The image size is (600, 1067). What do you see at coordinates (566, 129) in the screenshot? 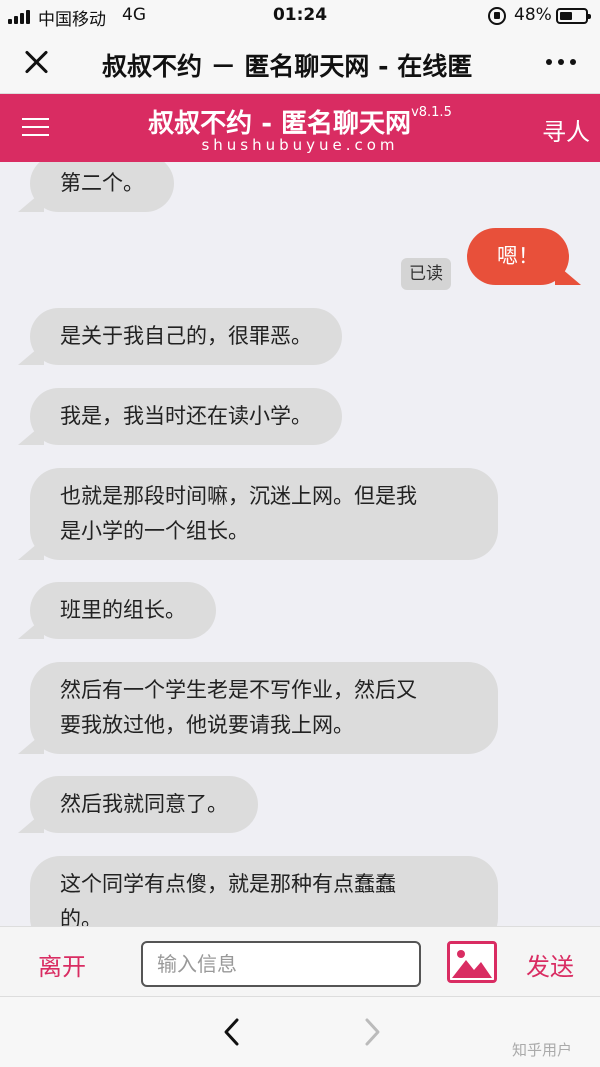
I see `find-people-button: 寻人` at bounding box center [566, 129].